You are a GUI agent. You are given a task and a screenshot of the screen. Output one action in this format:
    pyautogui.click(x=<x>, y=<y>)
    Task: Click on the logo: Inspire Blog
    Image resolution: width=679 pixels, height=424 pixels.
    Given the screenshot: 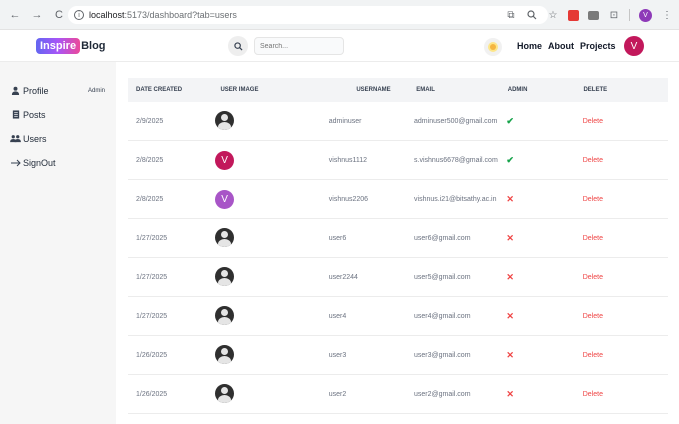 What is the action you would take?
    pyautogui.click(x=71, y=46)
    